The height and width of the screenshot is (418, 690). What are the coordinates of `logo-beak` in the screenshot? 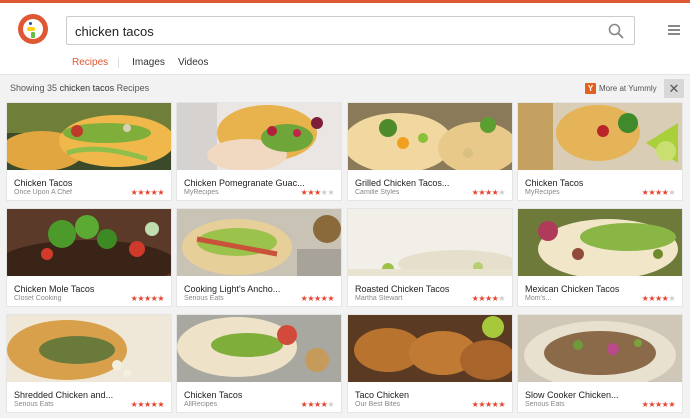 It's located at (31, 29).